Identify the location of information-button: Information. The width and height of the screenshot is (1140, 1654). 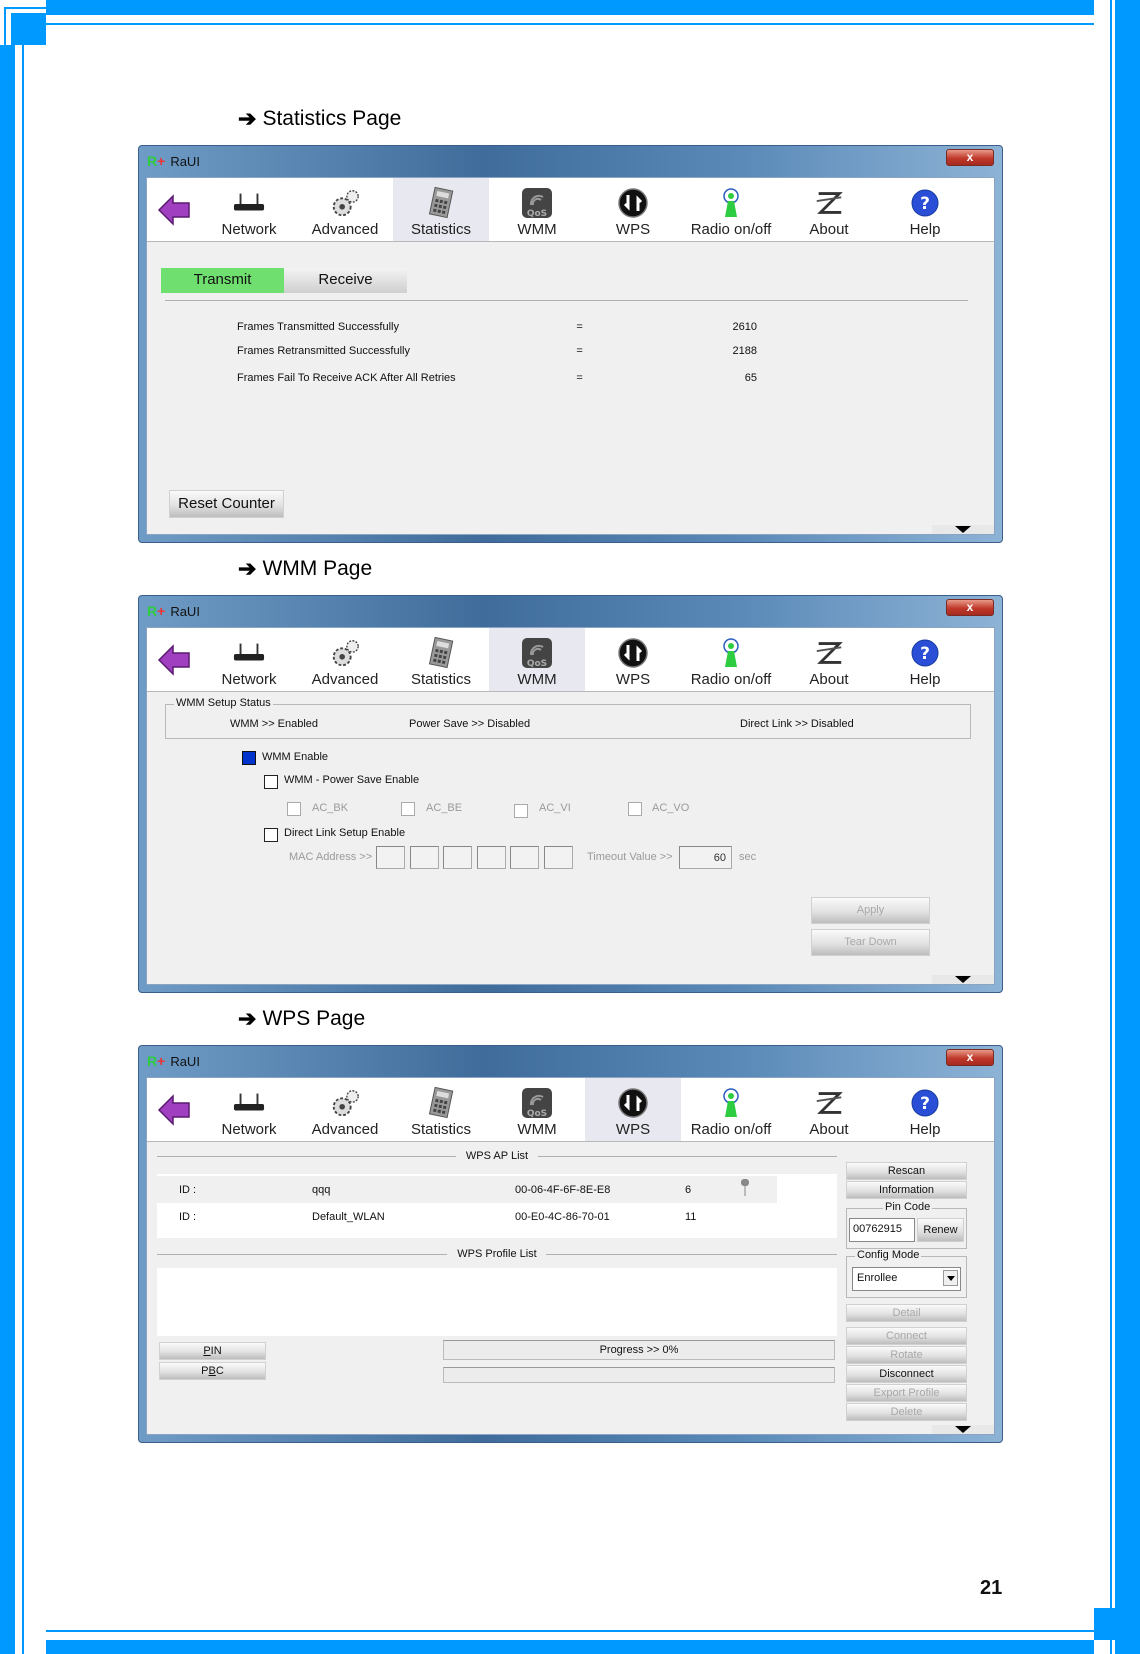
(906, 1190).